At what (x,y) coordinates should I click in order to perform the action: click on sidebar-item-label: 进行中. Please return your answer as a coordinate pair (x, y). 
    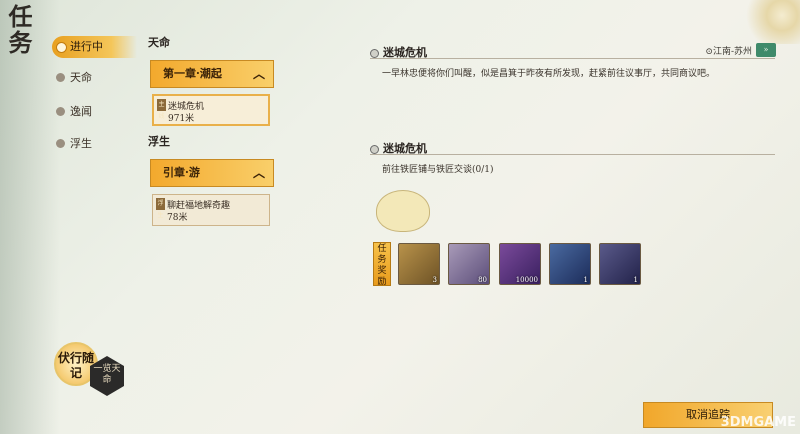
    Looking at the image, I should click on (86, 46).